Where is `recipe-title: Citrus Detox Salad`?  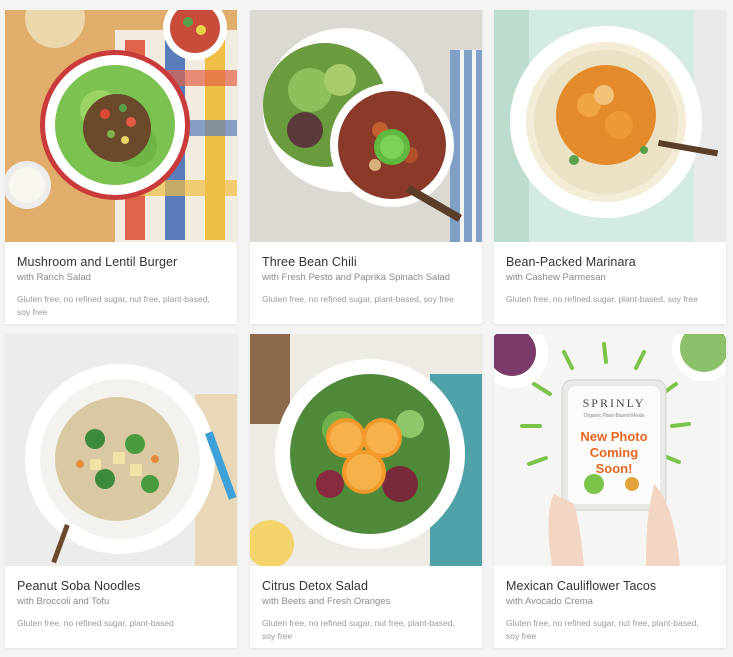
recipe-title: Citrus Detox Salad is located at coordinates (366, 586).